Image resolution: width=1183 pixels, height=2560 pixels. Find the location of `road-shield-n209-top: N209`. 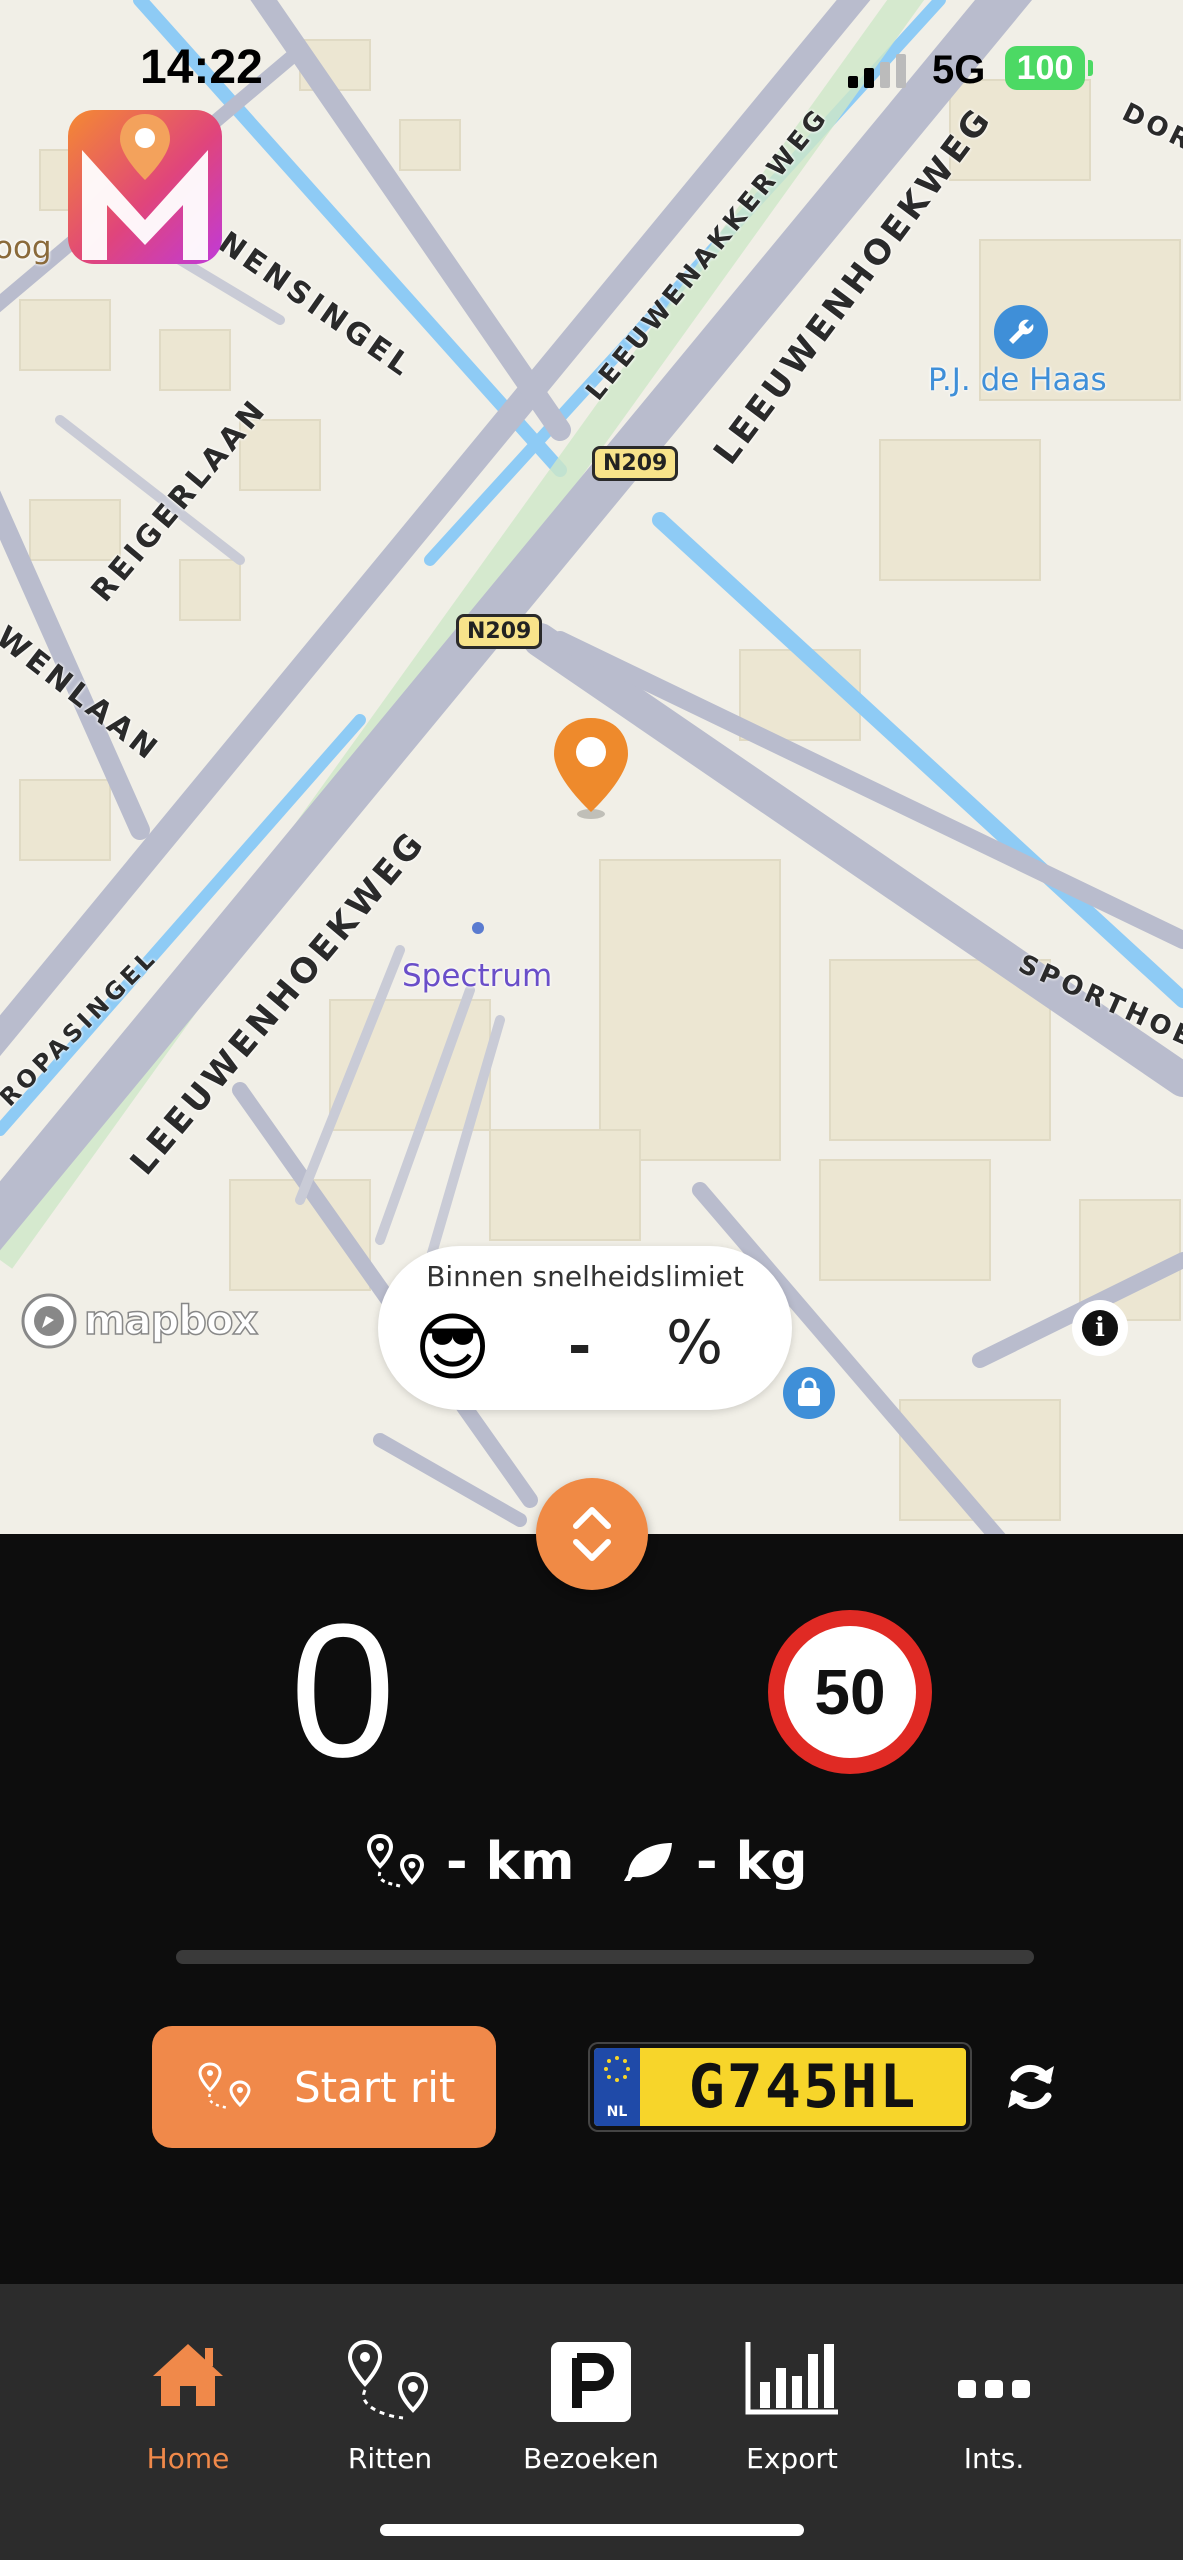

road-shield-n209-top: N209 is located at coordinates (635, 463).